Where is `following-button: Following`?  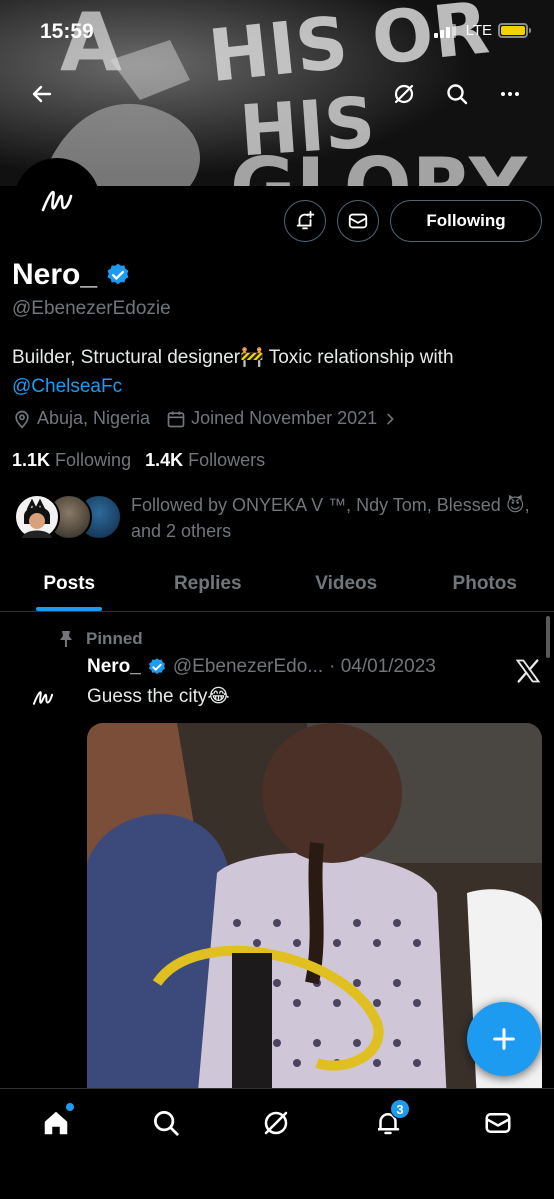
following-button: Following is located at coordinates (466, 221).